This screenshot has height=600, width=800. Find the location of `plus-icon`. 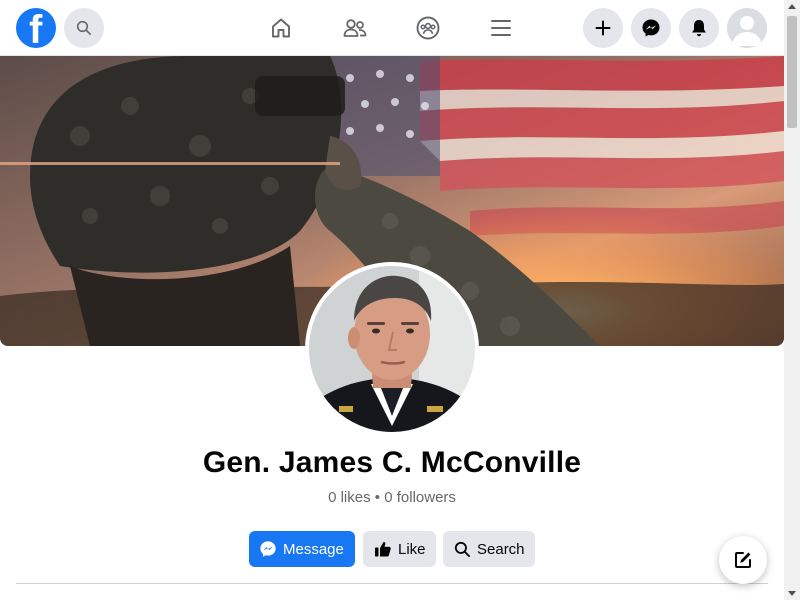

plus-icon is located at coordinates (603, 28).